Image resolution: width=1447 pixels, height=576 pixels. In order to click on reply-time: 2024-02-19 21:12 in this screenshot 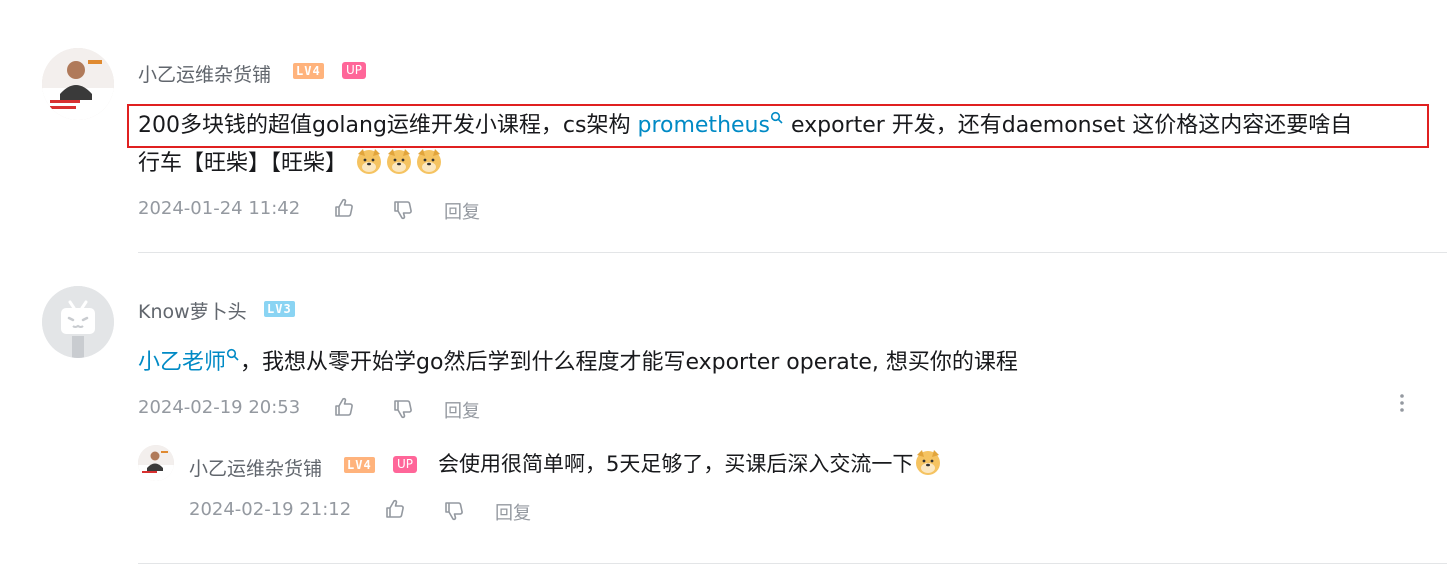, I will do `click(270, 509)`.